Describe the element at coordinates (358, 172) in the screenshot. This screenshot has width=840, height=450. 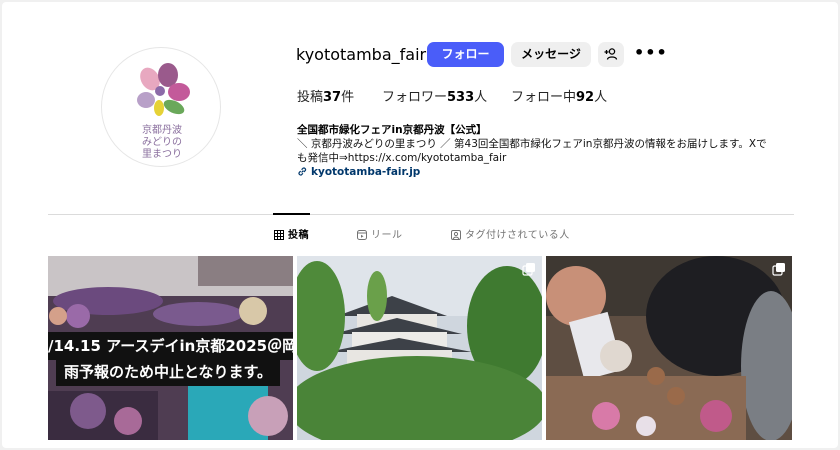
I see `bio-website-link: kyototamba-fair.jp` at that location.